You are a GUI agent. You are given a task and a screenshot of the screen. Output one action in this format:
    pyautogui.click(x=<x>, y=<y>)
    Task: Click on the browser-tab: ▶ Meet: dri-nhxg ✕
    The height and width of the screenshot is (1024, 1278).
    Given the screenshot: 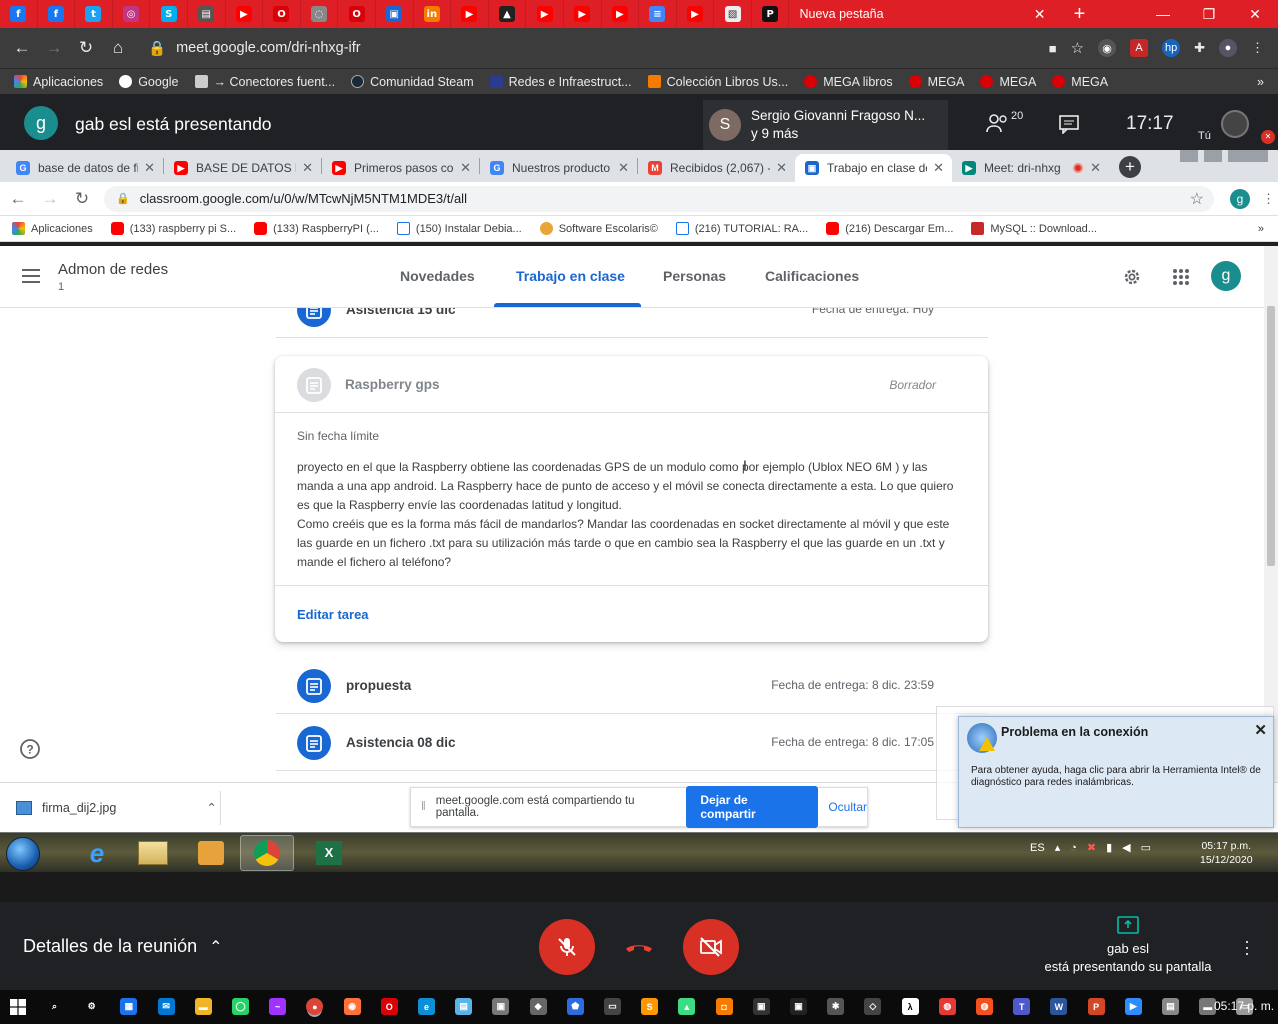 What is the action you would take?
    pyautogui.click(x=1030, y=168)
    